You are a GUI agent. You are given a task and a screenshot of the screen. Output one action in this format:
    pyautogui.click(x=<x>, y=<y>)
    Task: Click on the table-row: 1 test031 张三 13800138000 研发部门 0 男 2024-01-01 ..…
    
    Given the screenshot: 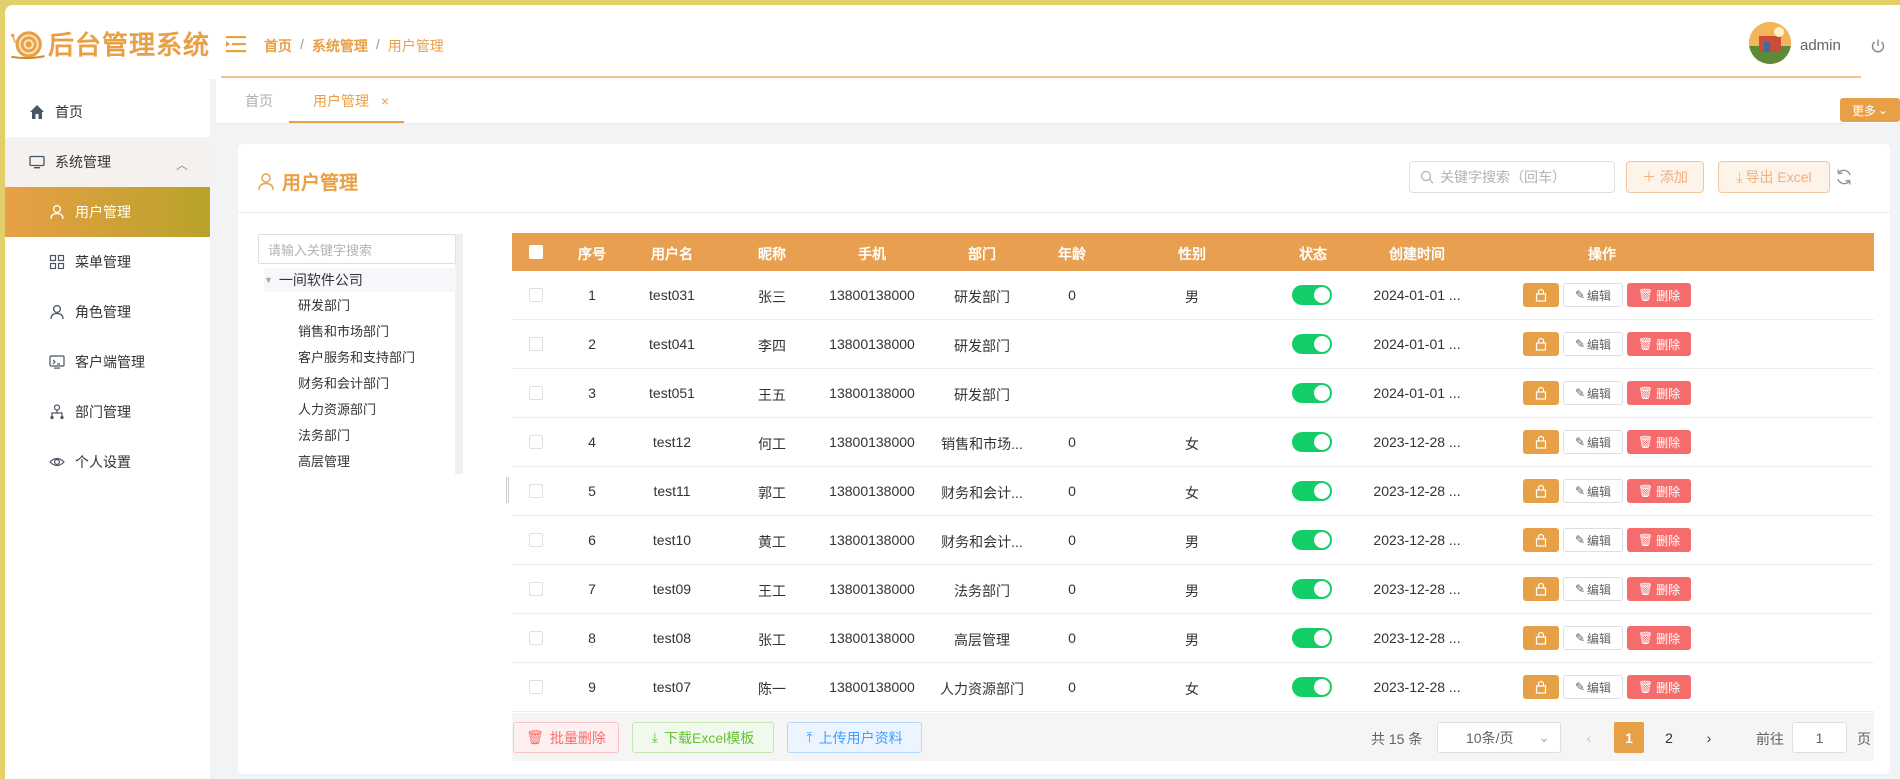 What is the action you would take?
    pyautogui.click(x=1193, y=295)
    